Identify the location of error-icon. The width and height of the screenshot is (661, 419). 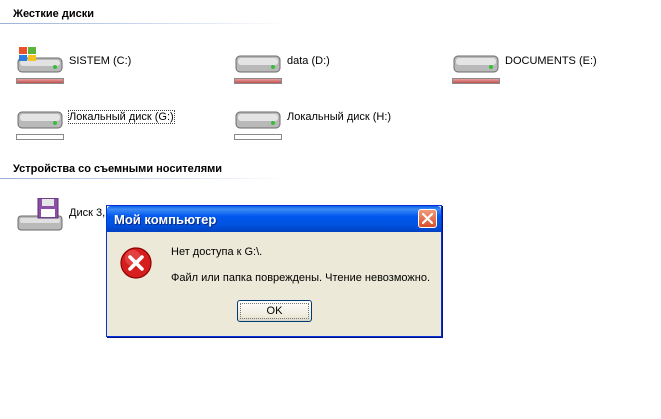
(136, 263).